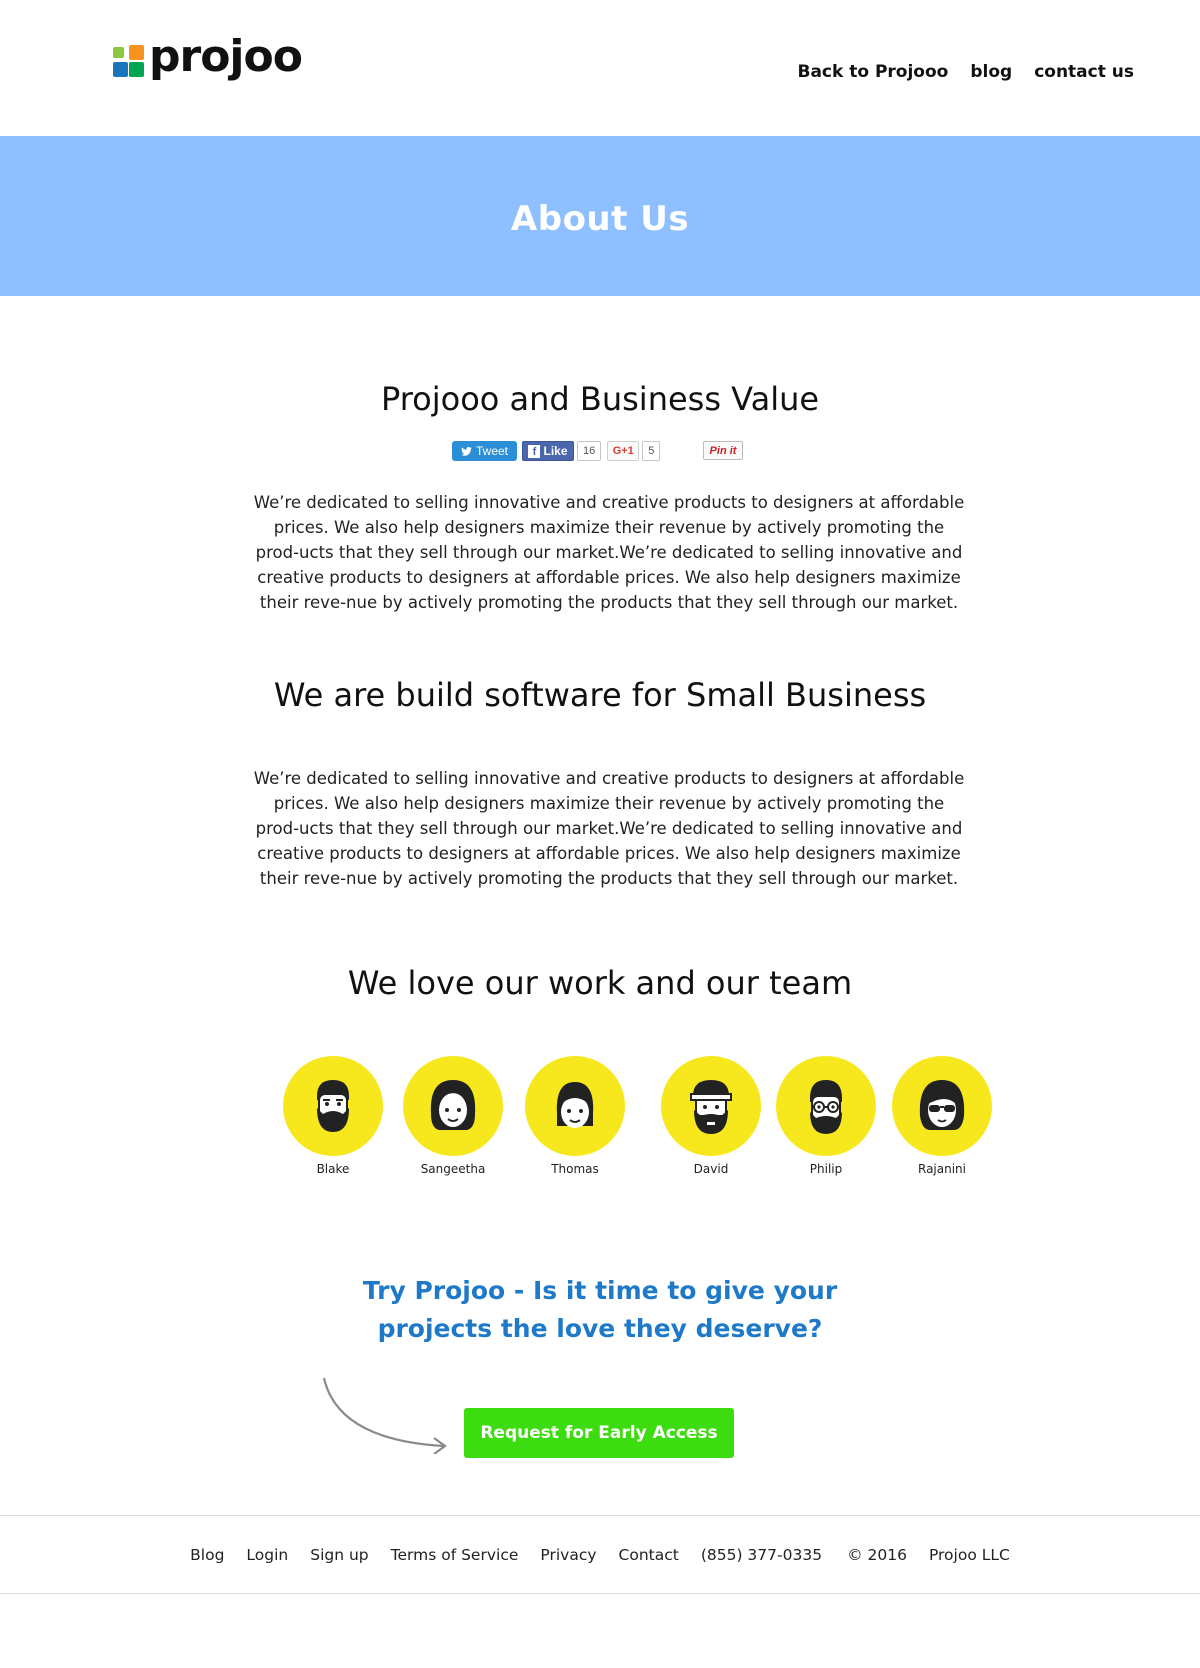 The height and width of the screenshot is (1668, 1200). What do you see at coordinates (568, 1555) in the screenshot?
I see `footer-link-privacy: Privacy` at bounding box center [568, 1555].